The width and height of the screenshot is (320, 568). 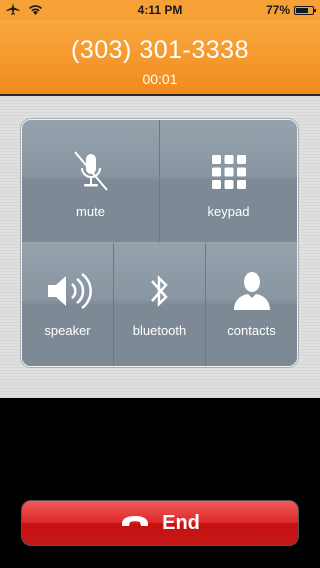 I want to click on keypad-icon, so click(x=228, y=172).